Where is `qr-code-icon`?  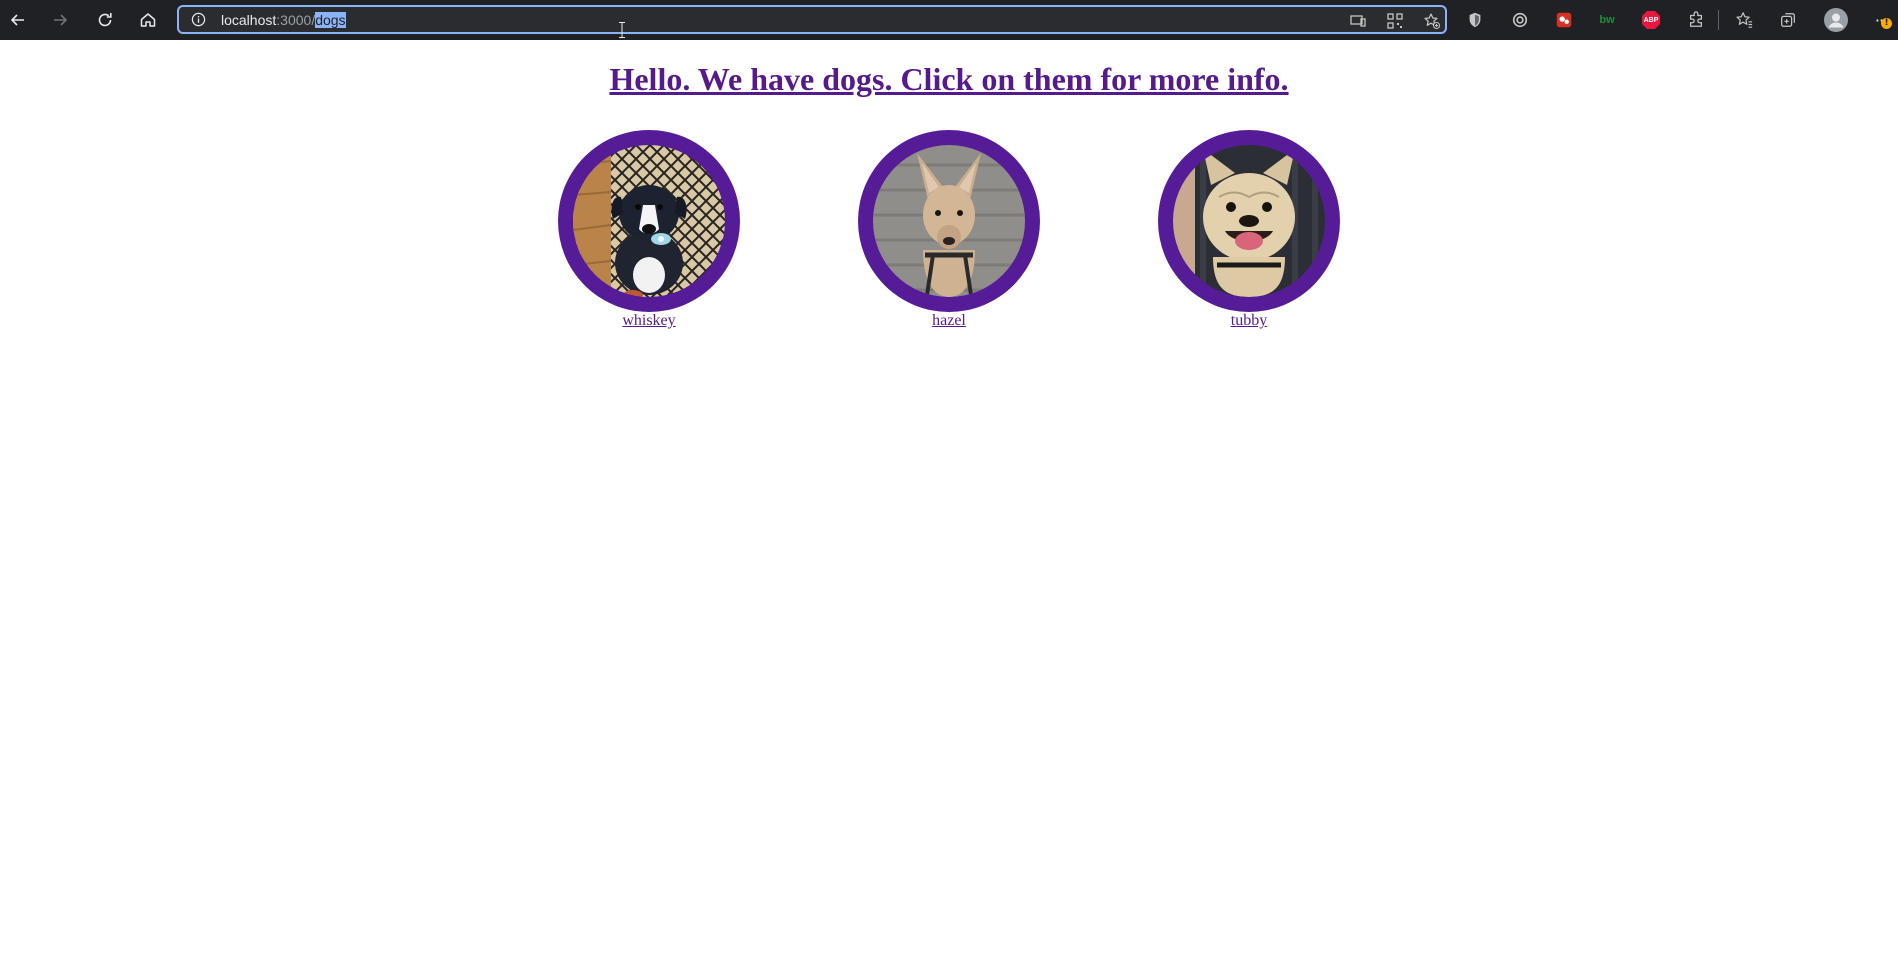
qr-code-icon is located at coordinates (1395, 21).